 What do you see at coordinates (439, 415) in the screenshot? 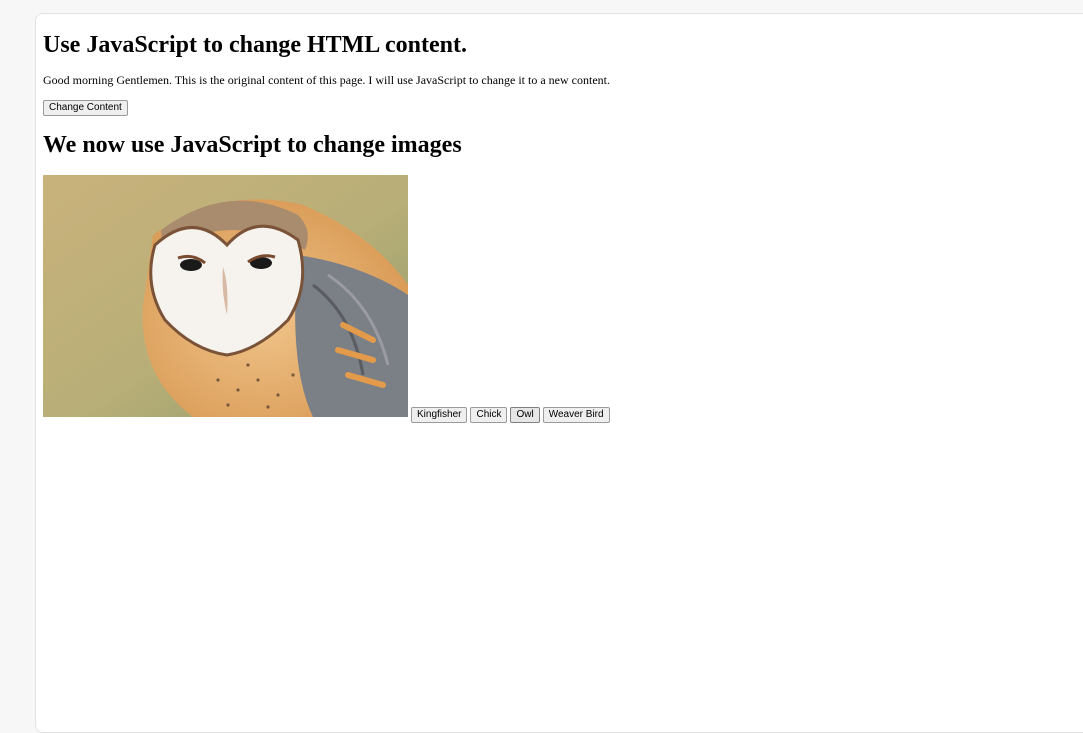
I see `kingfisher-button: Kingfisher` at bounding box center [439, 415].